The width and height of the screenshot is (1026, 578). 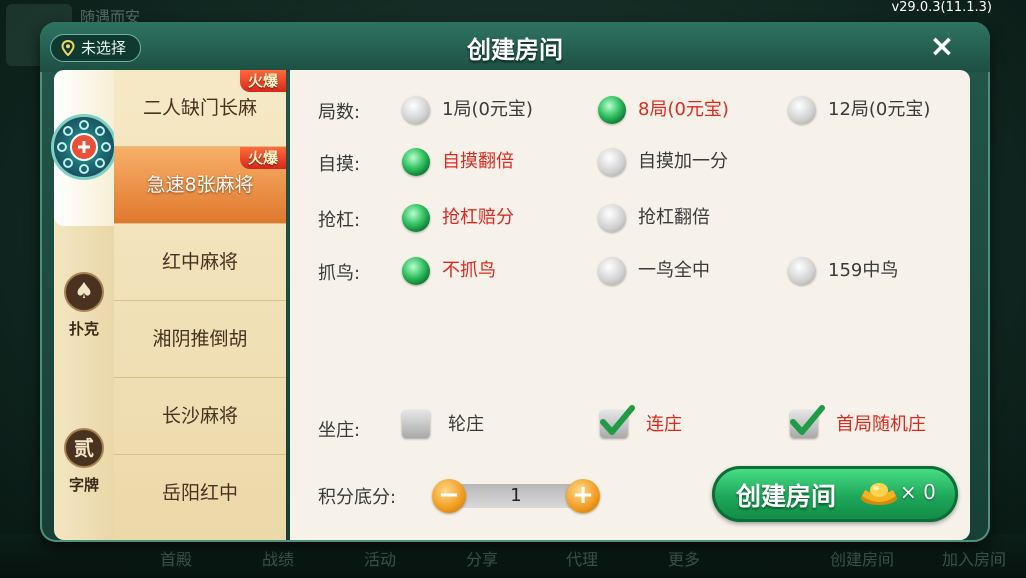 What do you see at coordinates (83, 485) in the screenshot?
I see `category-zipai-label: 字牌` at bounding box center [83, 485].